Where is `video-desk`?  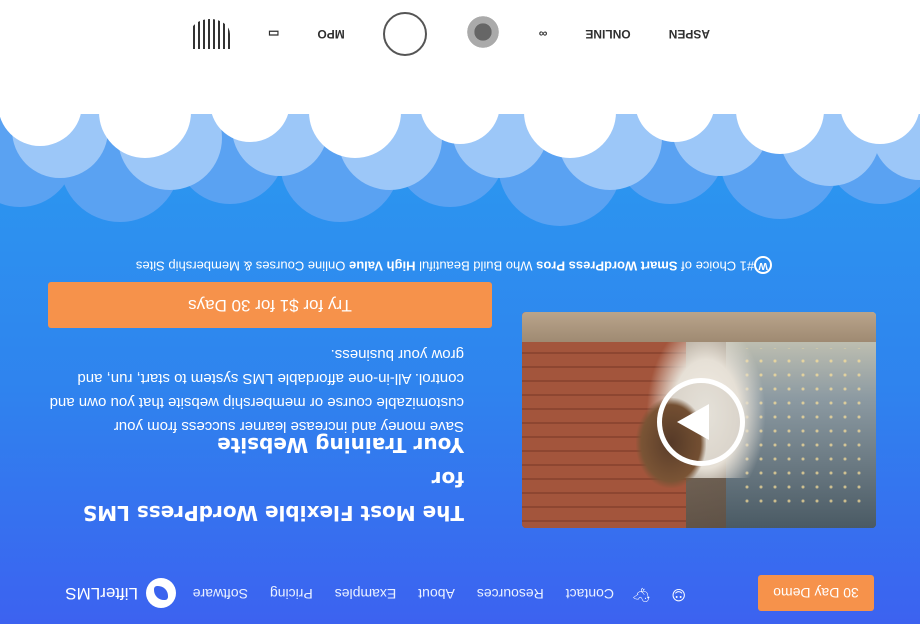
video-desk is located at coordinates (699, 327).